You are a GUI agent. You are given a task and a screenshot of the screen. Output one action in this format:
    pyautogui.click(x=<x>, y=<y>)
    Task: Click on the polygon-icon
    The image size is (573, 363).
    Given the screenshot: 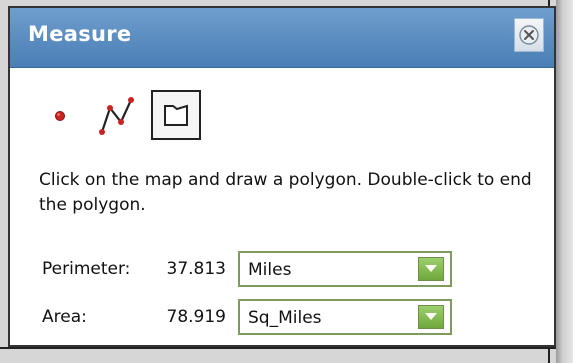 What is the action you would take?
    pyautogui.click(x=176, y=115)
    